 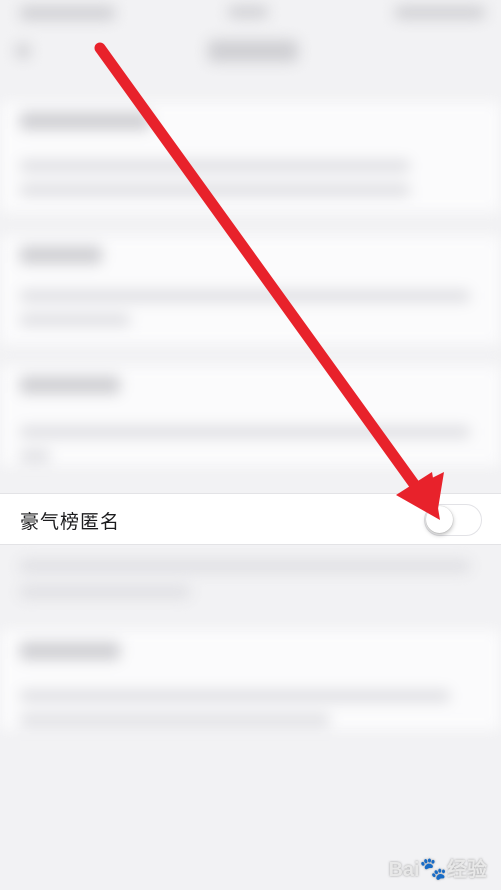 I want to click on status-bar-center, so click(x=248, y=12).